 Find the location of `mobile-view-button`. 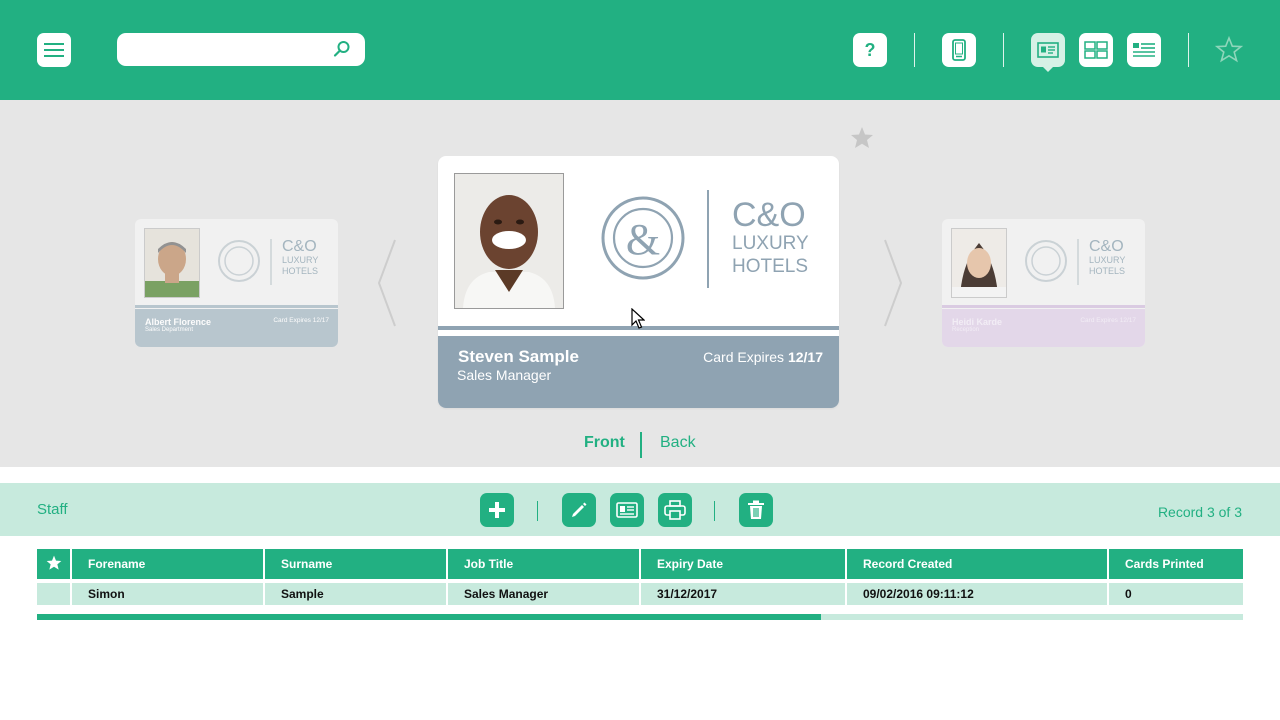

mobile-view-button is located at coordinates (959, 50).